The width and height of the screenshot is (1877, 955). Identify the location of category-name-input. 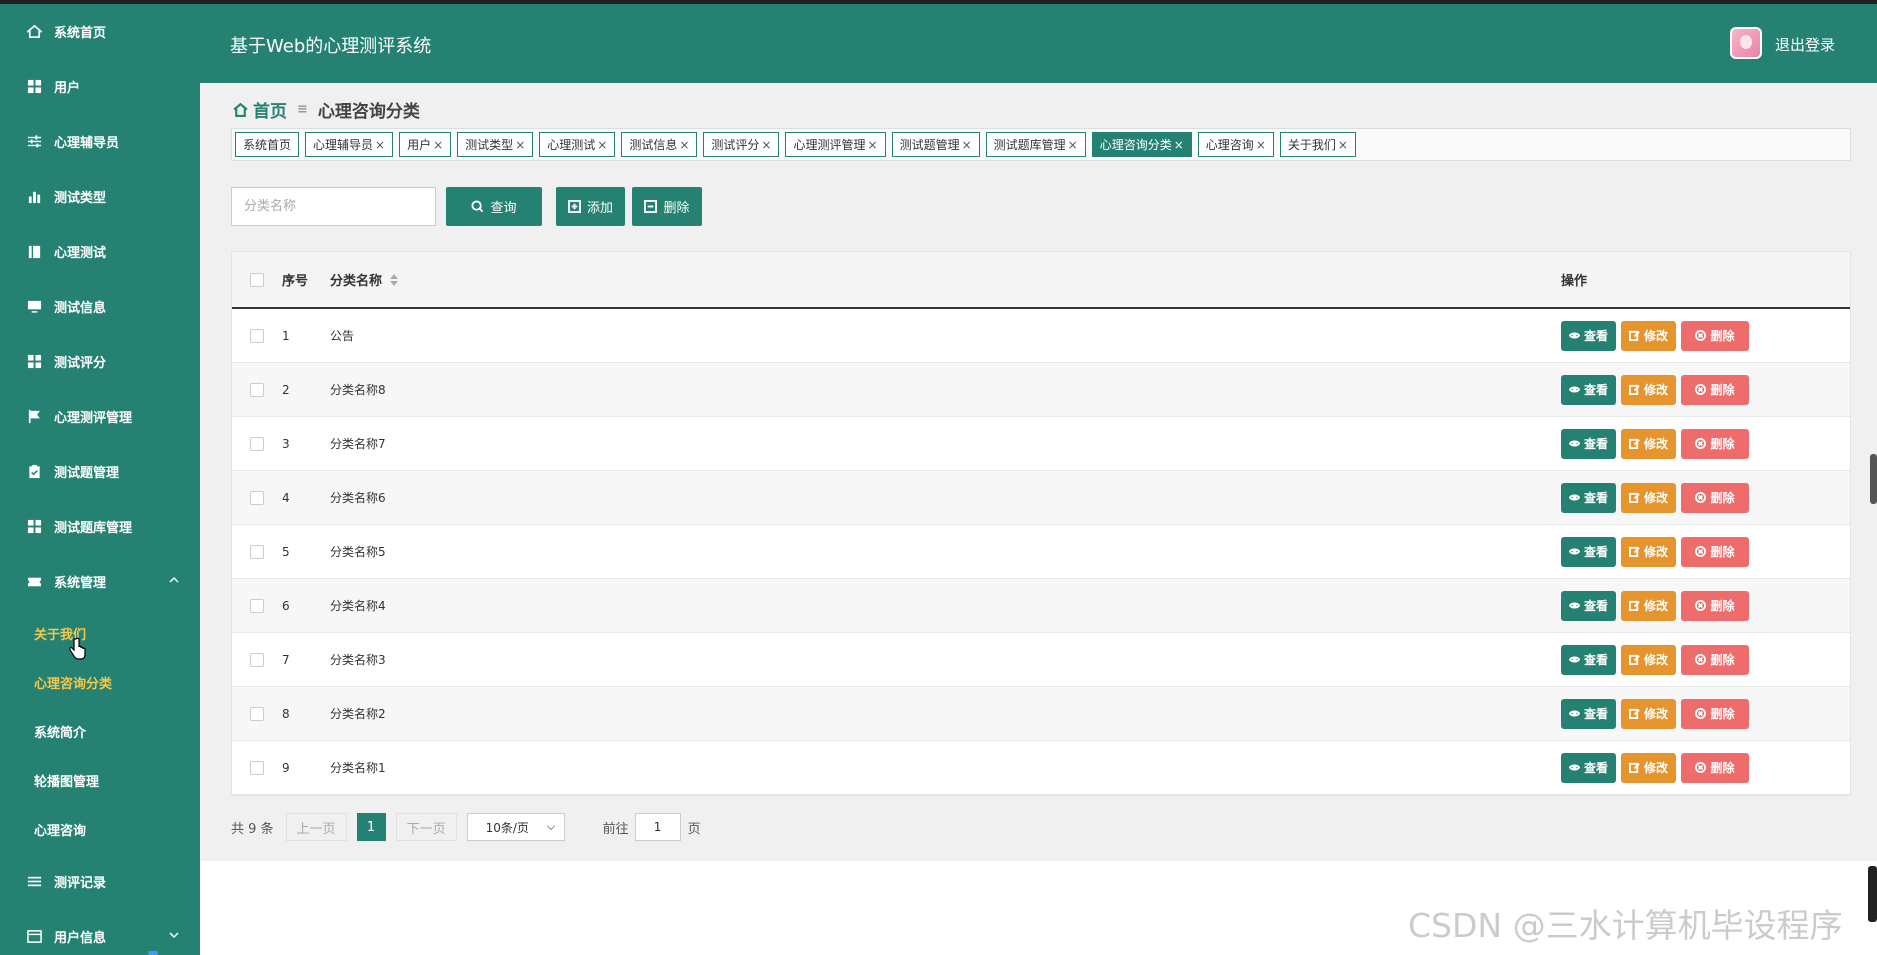
(333, 206).